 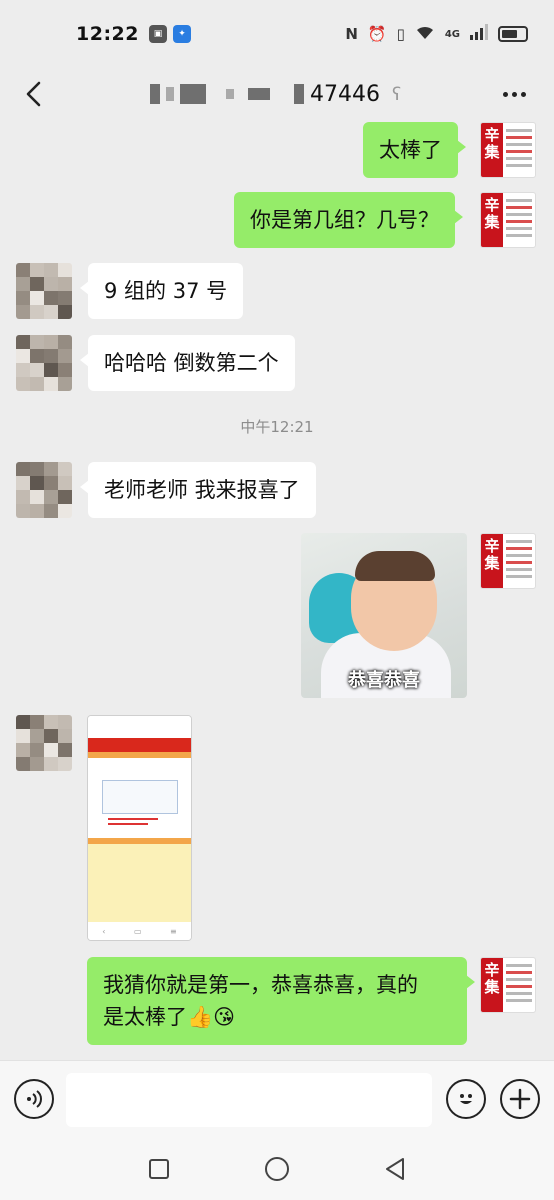 What do you see at coordinates (137, 931) in the screenshot?
I see `thumb-nav-home-icon: ▭` at bounding box center [137, 931].